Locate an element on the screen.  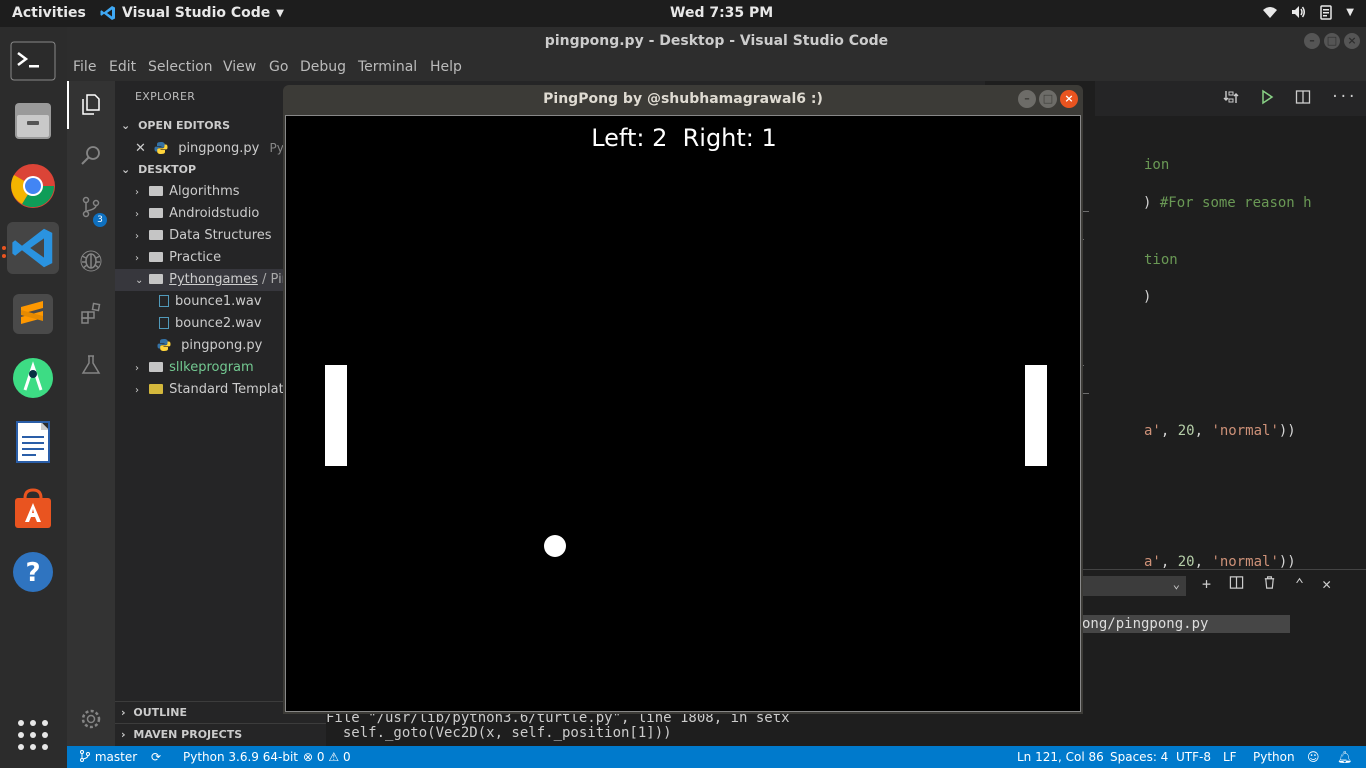
extensions-icon is located at coordinates (91, 313).